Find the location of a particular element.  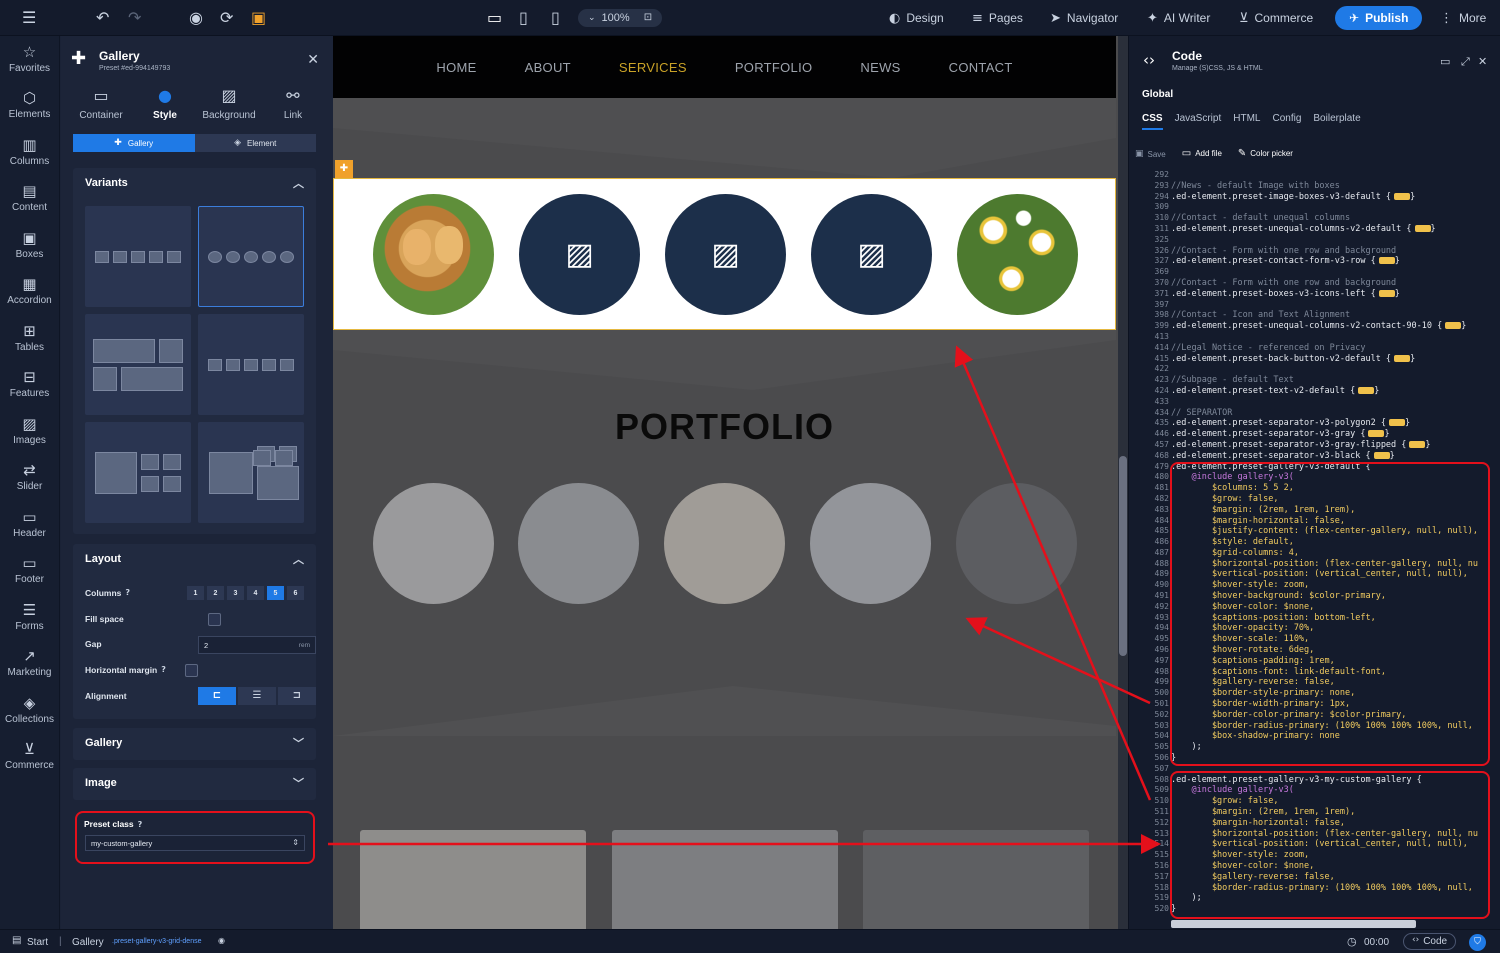

sidebar-item-accordion: ▦ Accordion is located at coordinates (29, 292).